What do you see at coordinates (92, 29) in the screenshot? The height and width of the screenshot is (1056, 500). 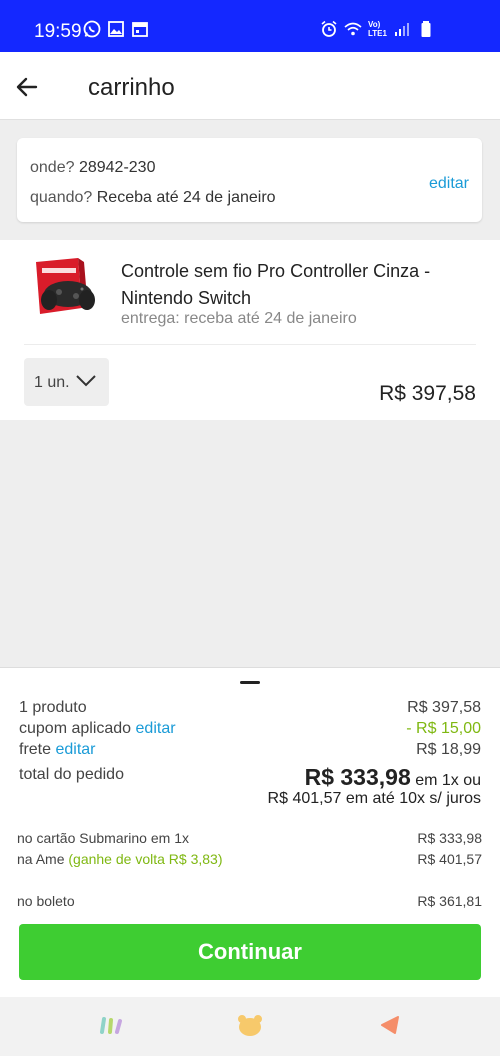 I see `whatsapp-icon` at bounding box center [92, 29].